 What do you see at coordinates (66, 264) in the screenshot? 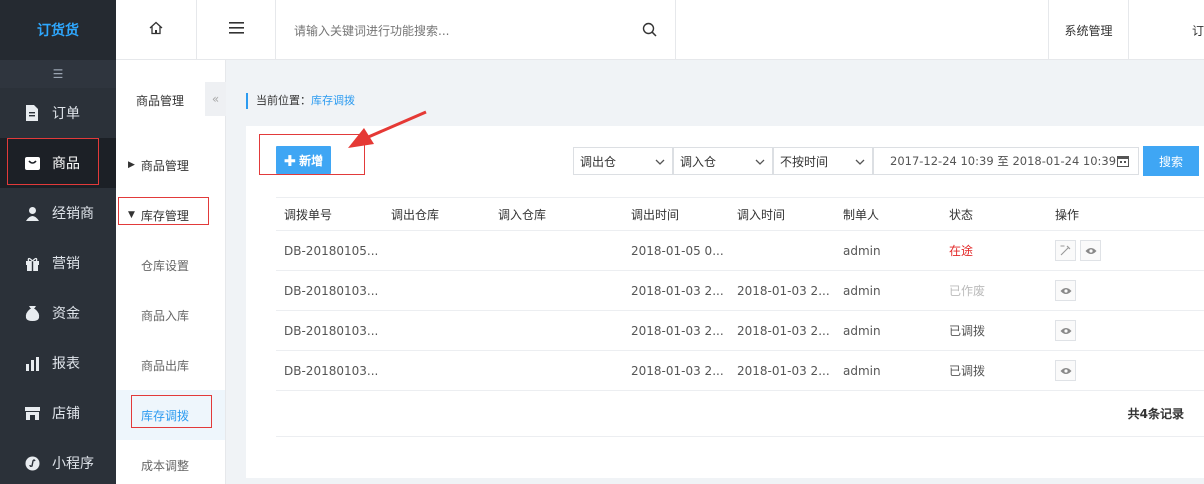
I see `nav-item-label: 营销` at bounding box center [66, 264].